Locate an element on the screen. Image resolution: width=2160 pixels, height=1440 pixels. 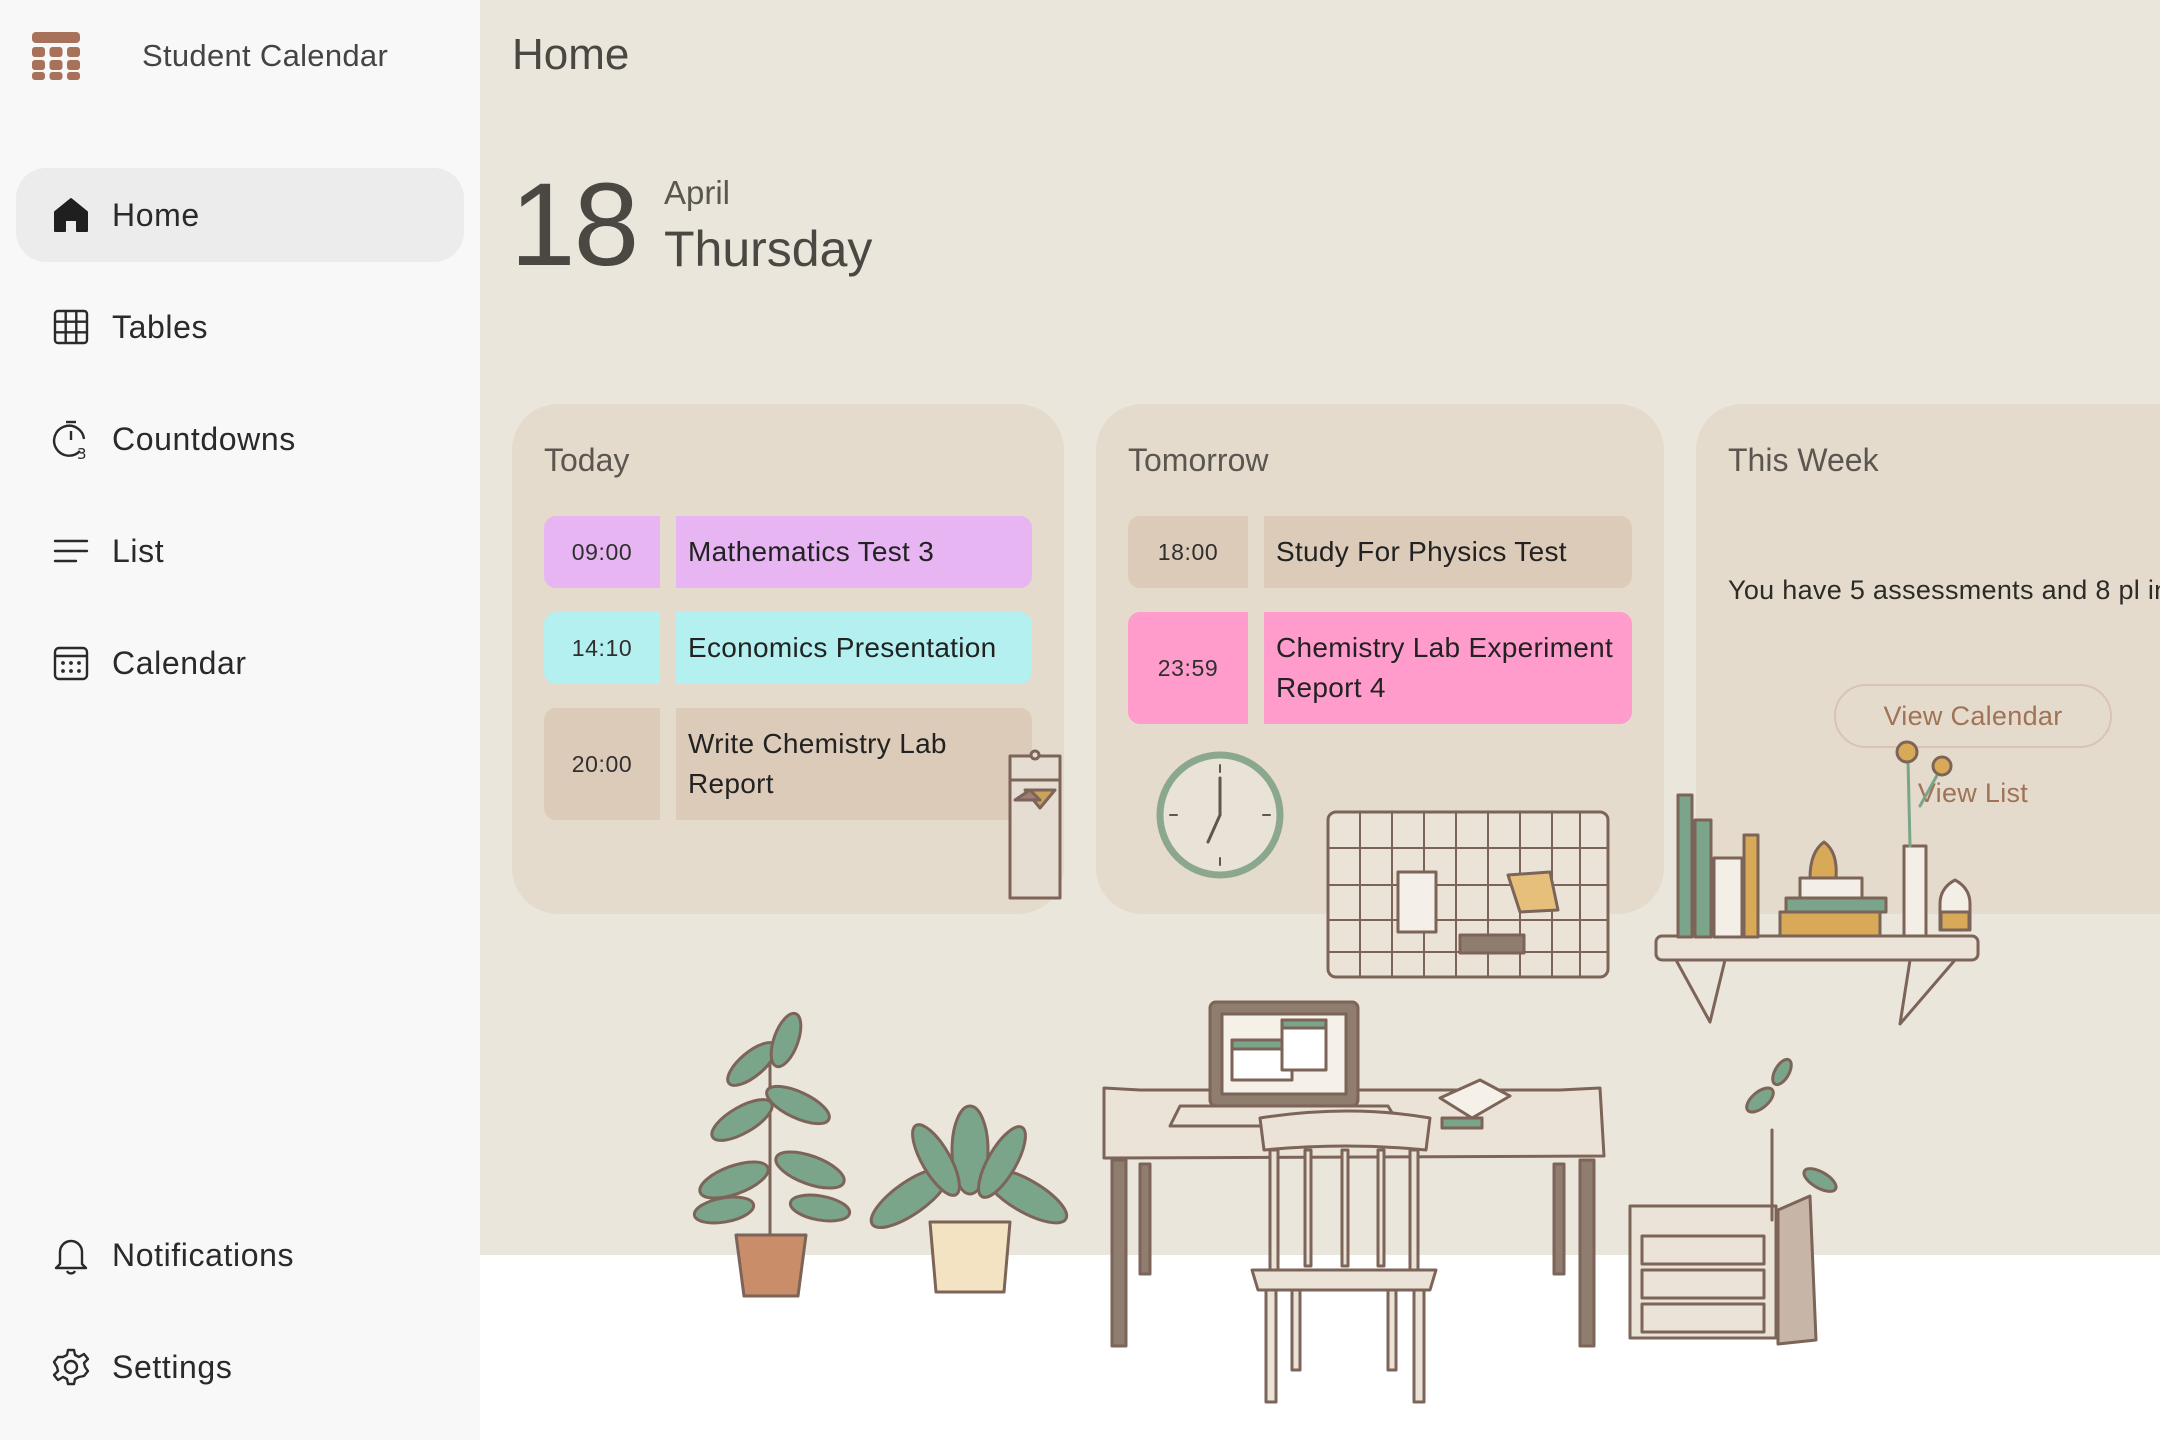
sidebar-item-calendar: Calendar is located at coordinates (240, 663).